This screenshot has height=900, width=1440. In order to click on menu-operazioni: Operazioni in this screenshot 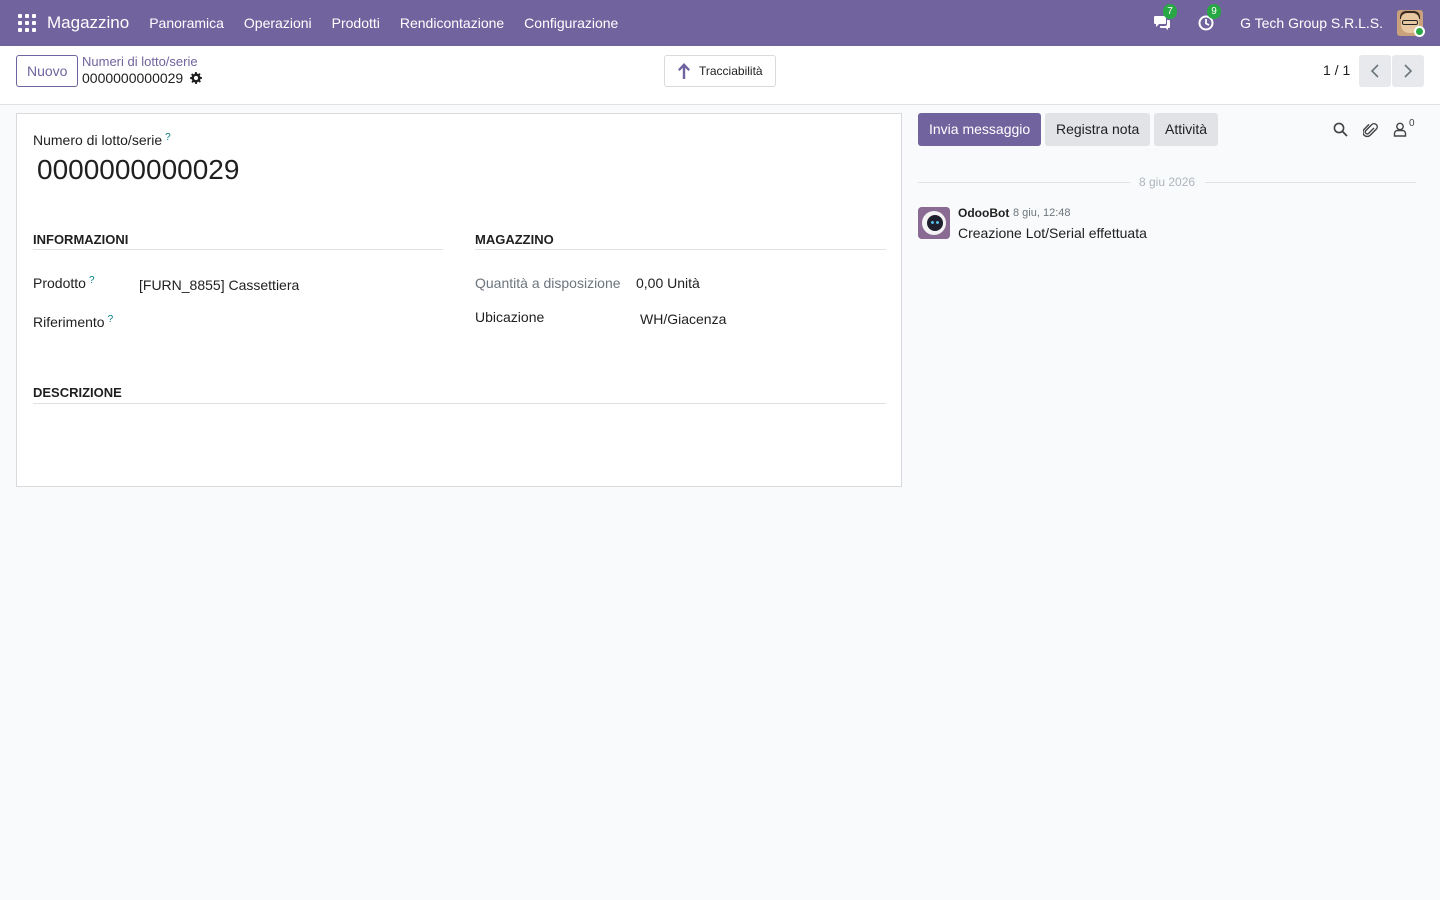, I will do `click(278, 23)`.